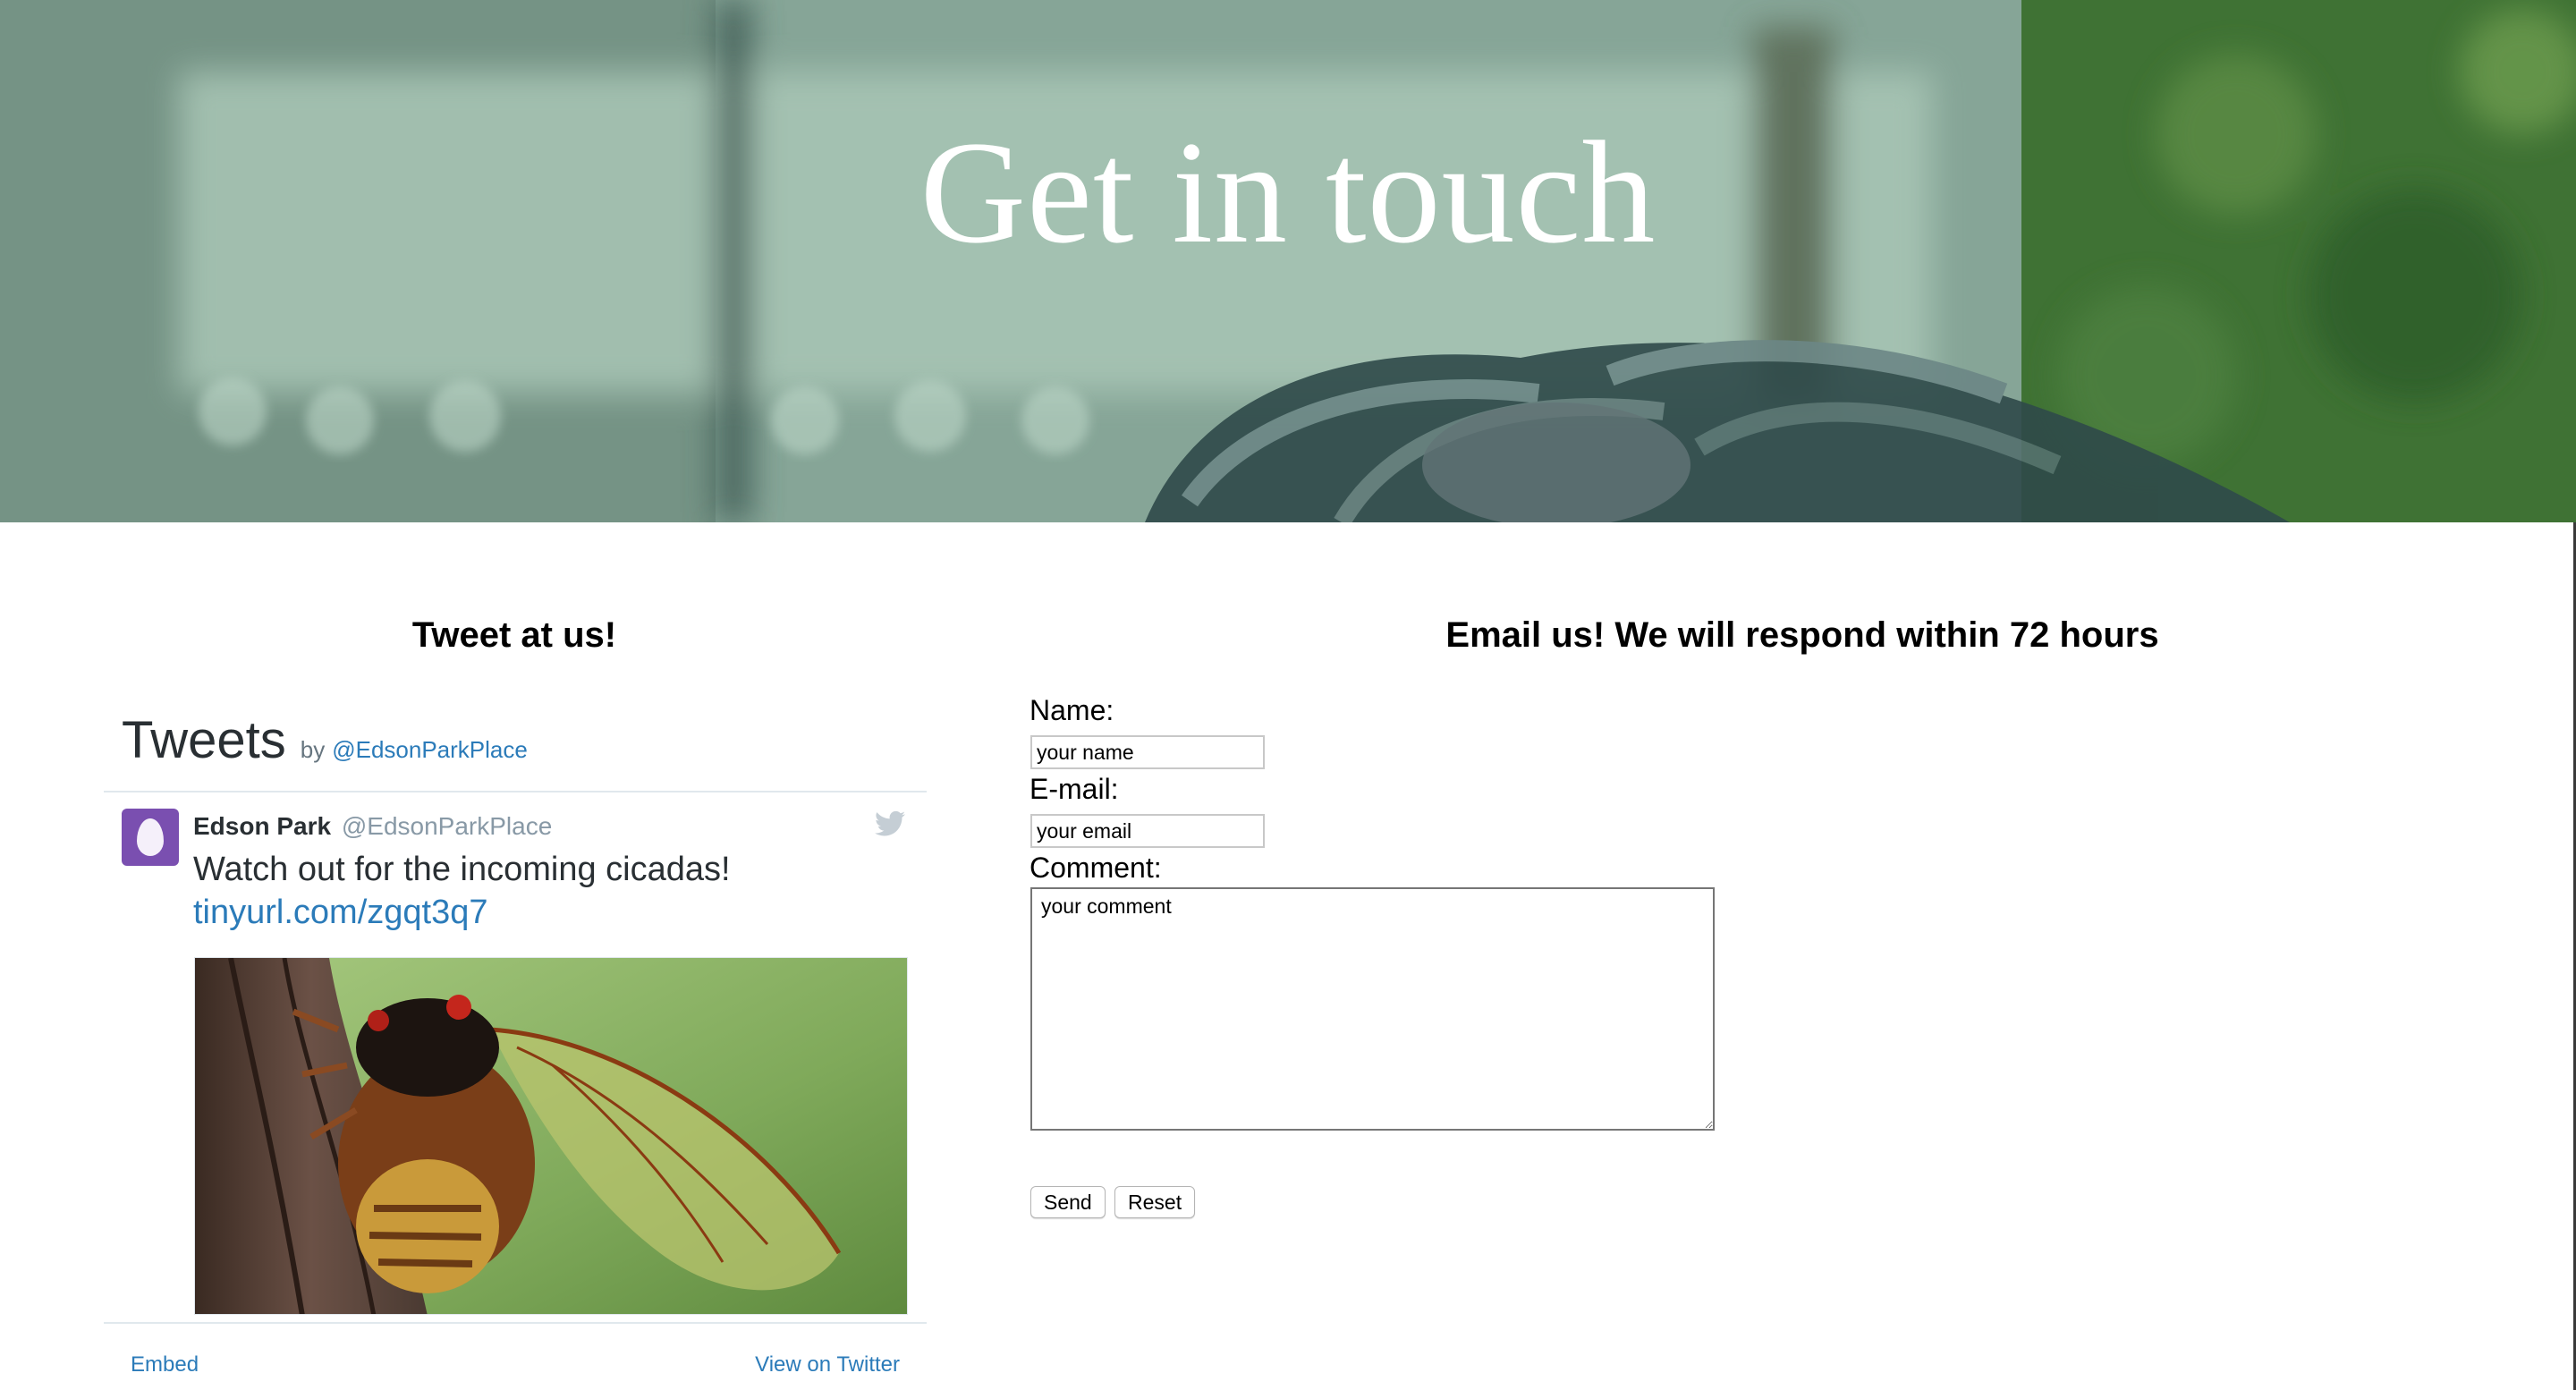  What do you see at coordinates (1072, 710) in the screenshot?
I see `name-label: Name:` at bounding box center [1072, 710].